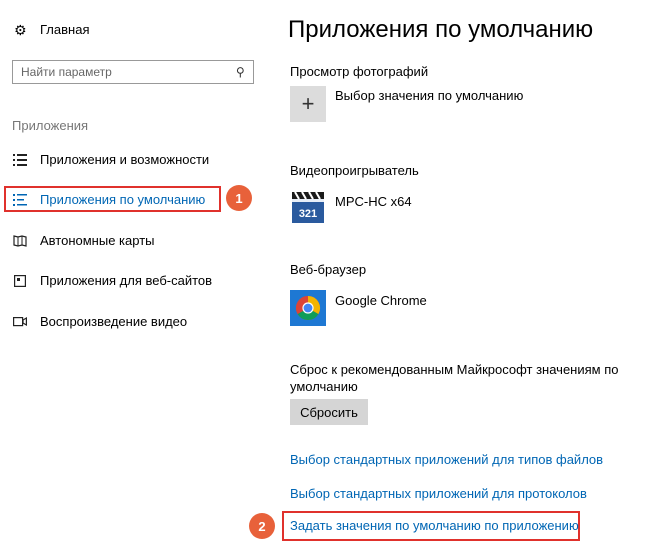 This screenshot has width=650, height=550. I want to click on sidebar-item-video-playback: Воспроизведение видео, so click(99, 321).